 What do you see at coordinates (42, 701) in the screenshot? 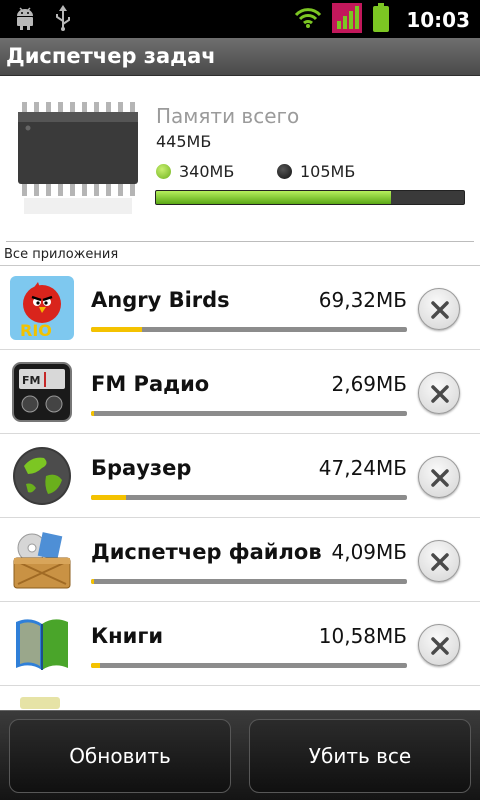
I see `next-app-icon` at bounding box center [42, 701].